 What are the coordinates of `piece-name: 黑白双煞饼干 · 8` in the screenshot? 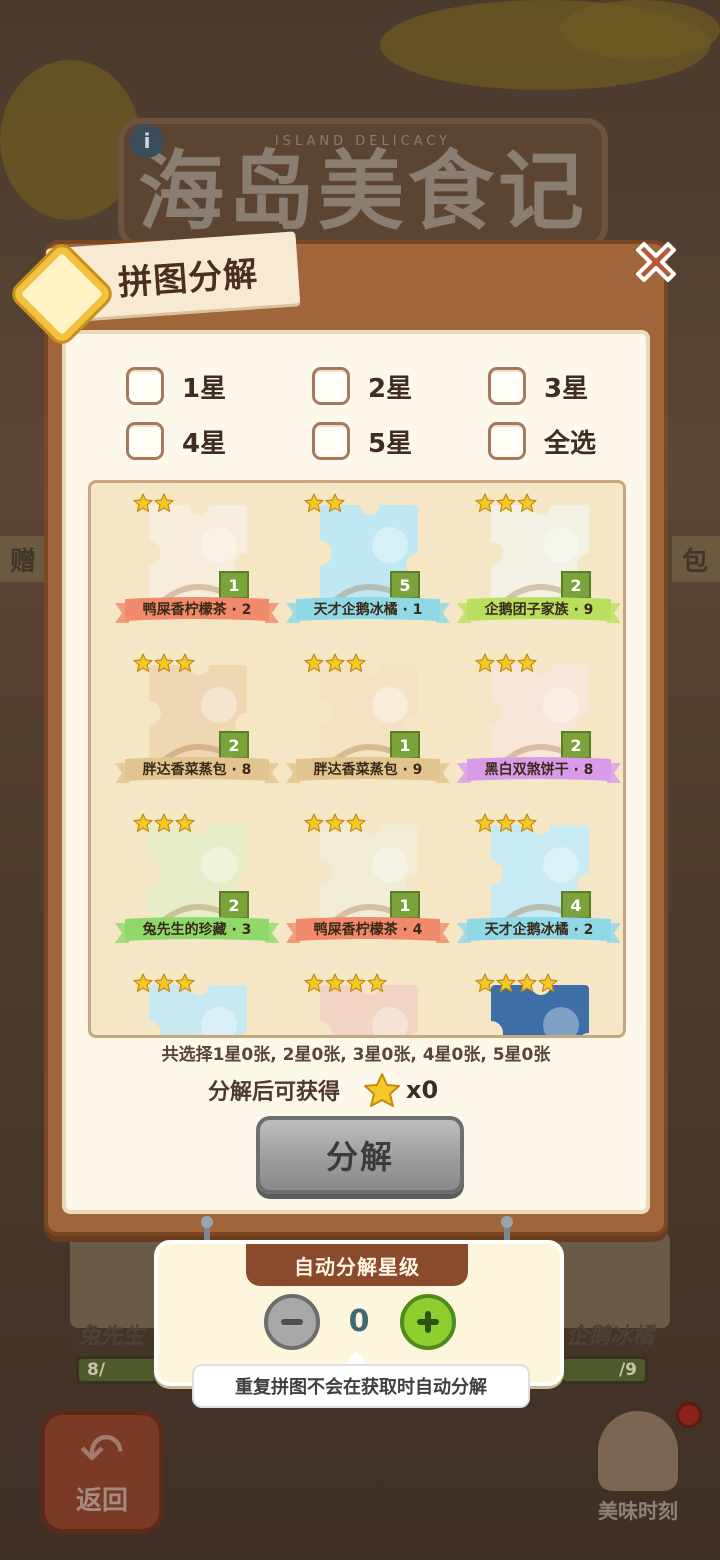 It's located at (539, 770).